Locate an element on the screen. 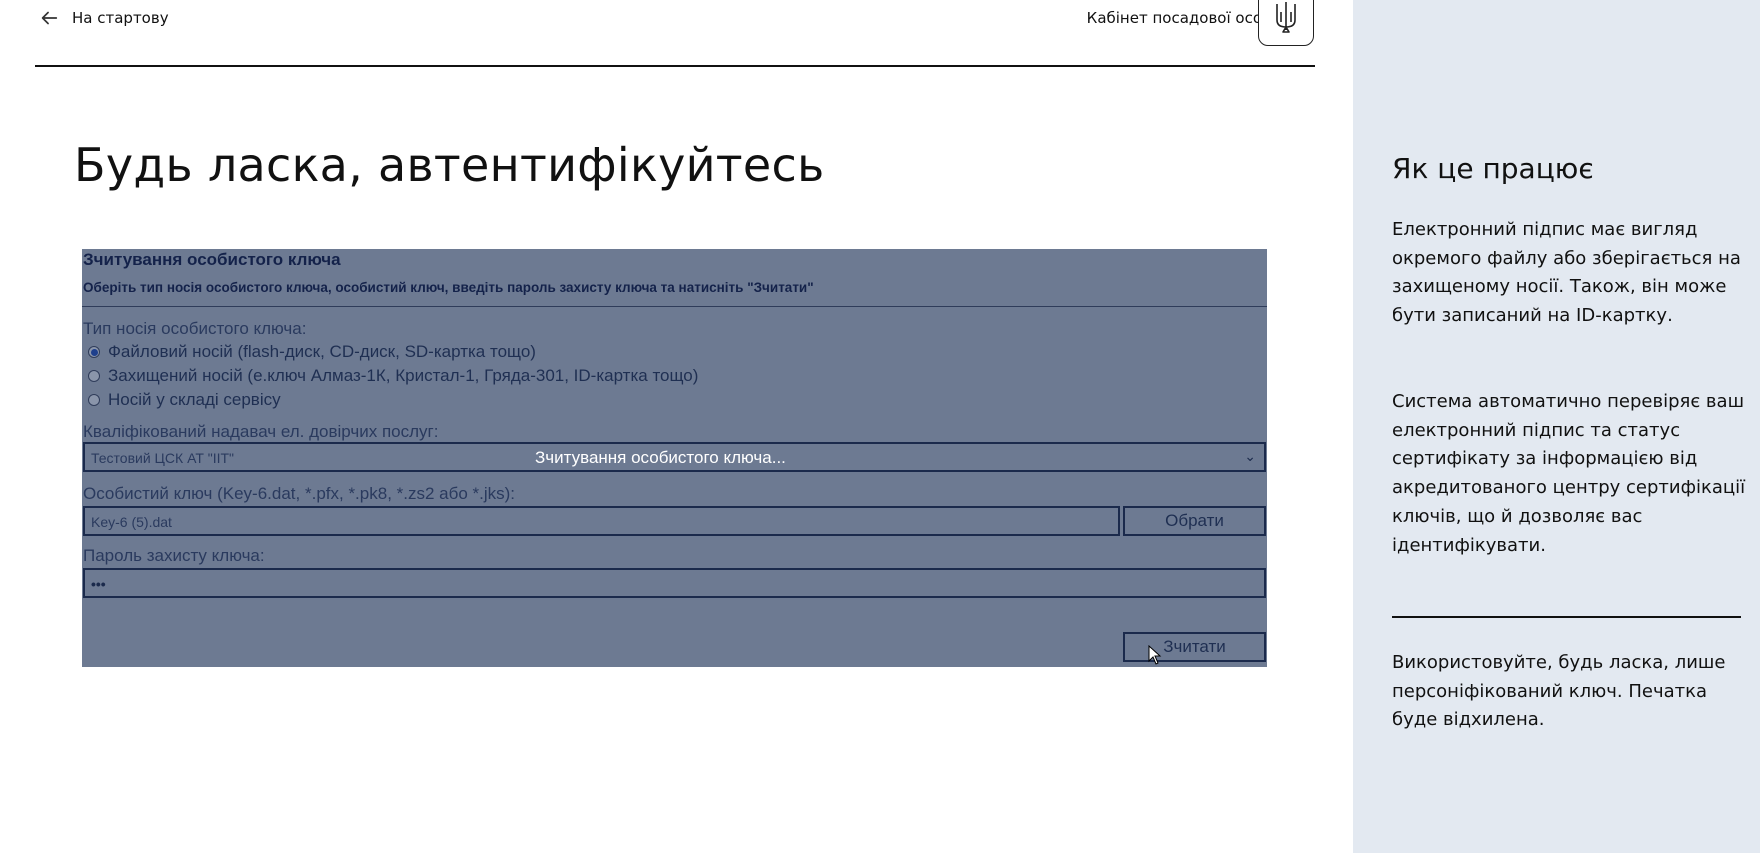 Image resolution: width=1760 pixels, height=853 pixels. read-key-button: Зчитати is located at coordinates (1194, 647).